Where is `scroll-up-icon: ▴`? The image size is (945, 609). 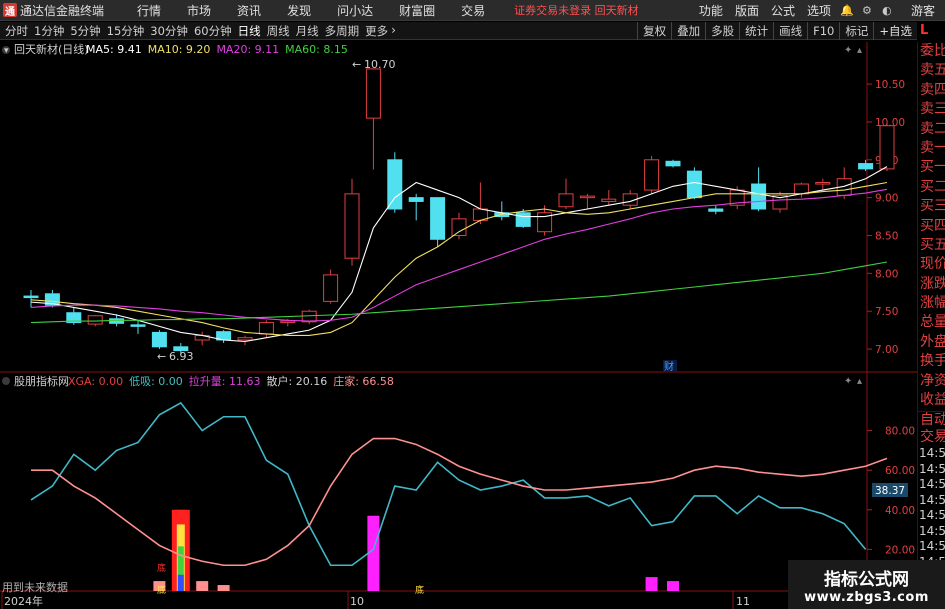 scroll-up-icon: ▴ is located at coordinates (859, 50).